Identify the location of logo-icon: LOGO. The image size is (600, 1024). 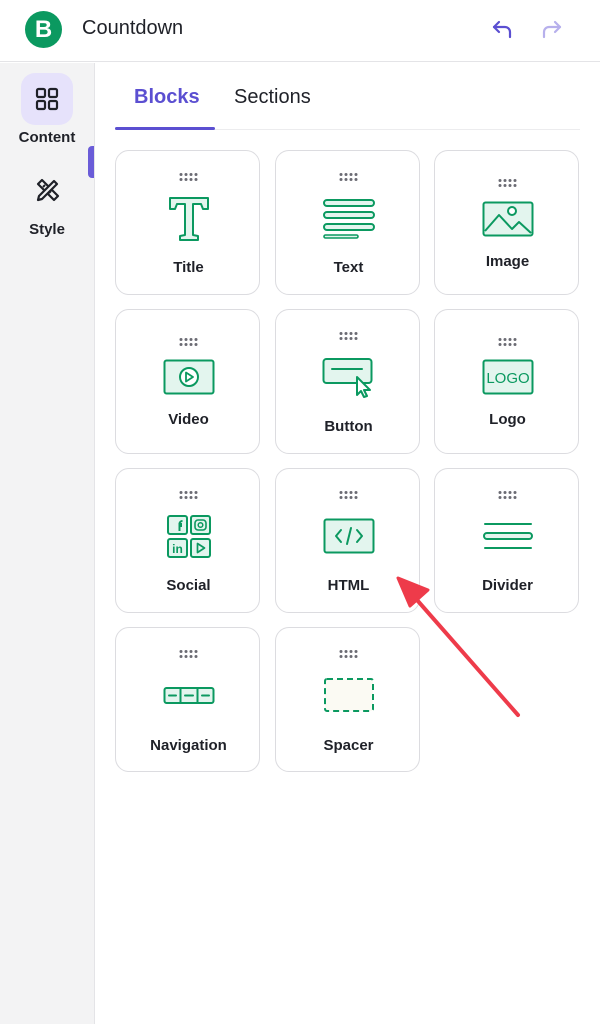
(507, 377).